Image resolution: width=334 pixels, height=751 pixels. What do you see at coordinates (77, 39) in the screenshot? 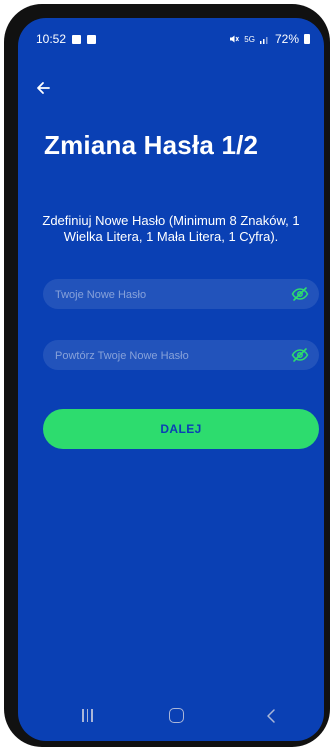
I see `gallery-notification-icon` at bounding box center [77, 39].